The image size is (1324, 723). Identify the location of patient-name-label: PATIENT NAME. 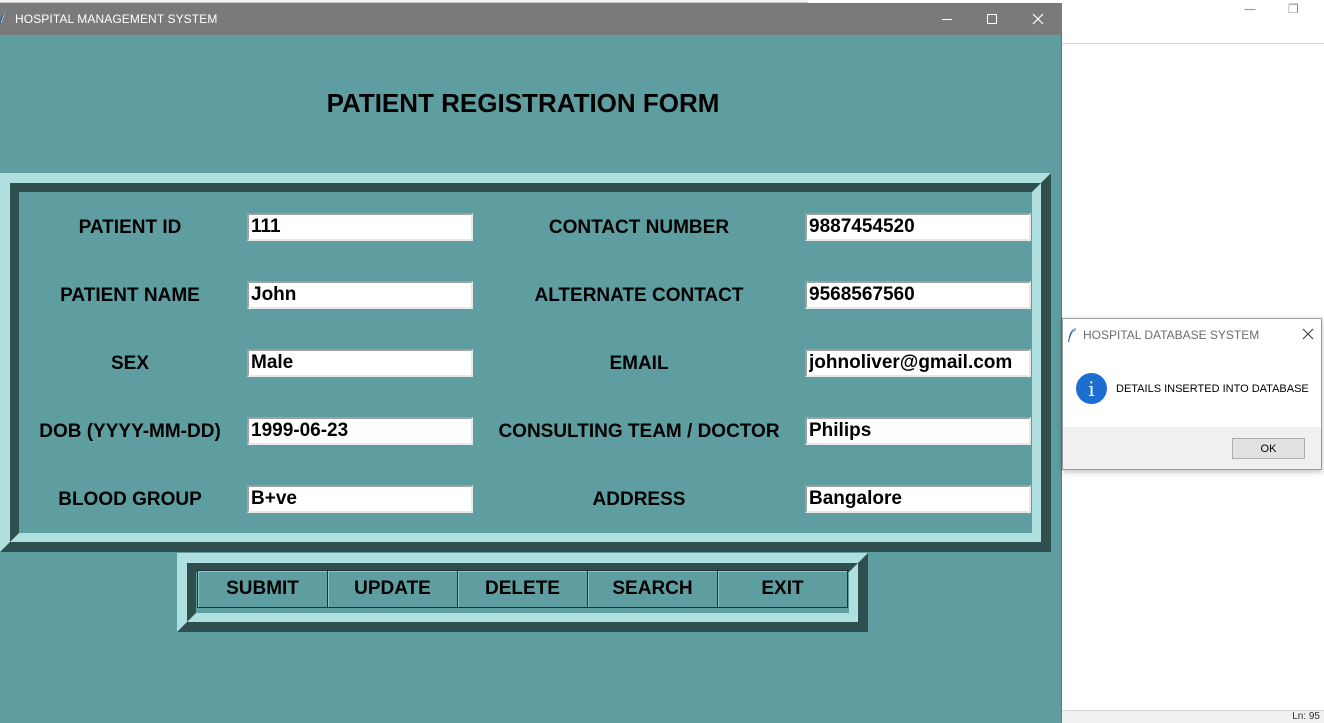
(130, 295).